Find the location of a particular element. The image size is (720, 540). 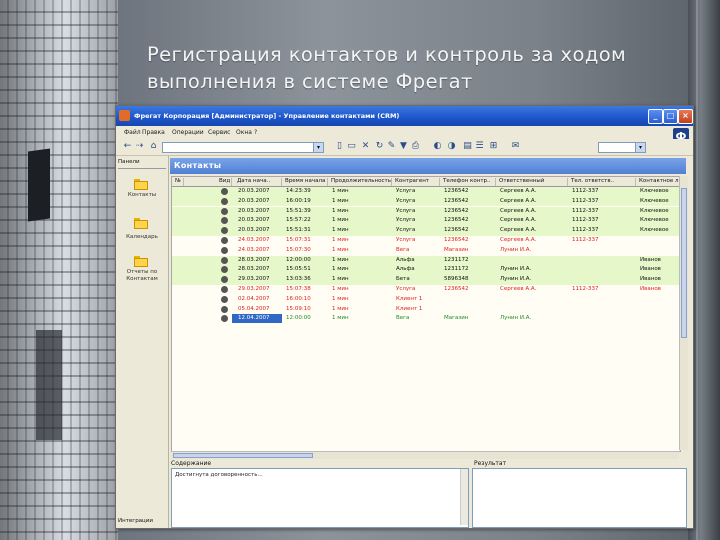

column-header: Время начала is located at coordinates (306, 182).